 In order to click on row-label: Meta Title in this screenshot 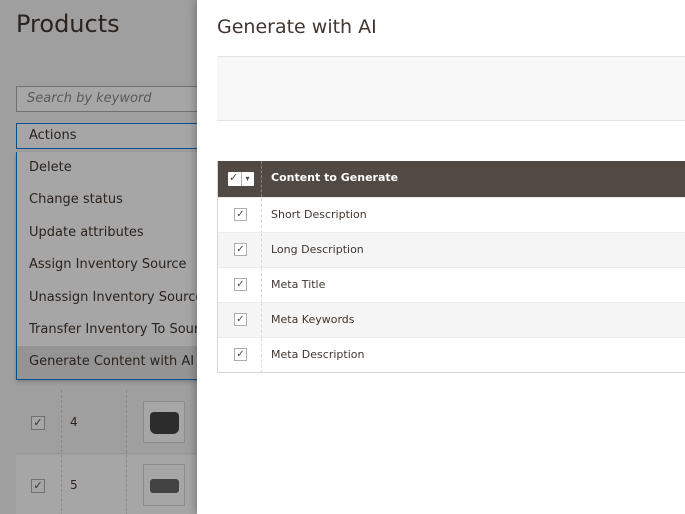, I will do `click(298, 284)`.